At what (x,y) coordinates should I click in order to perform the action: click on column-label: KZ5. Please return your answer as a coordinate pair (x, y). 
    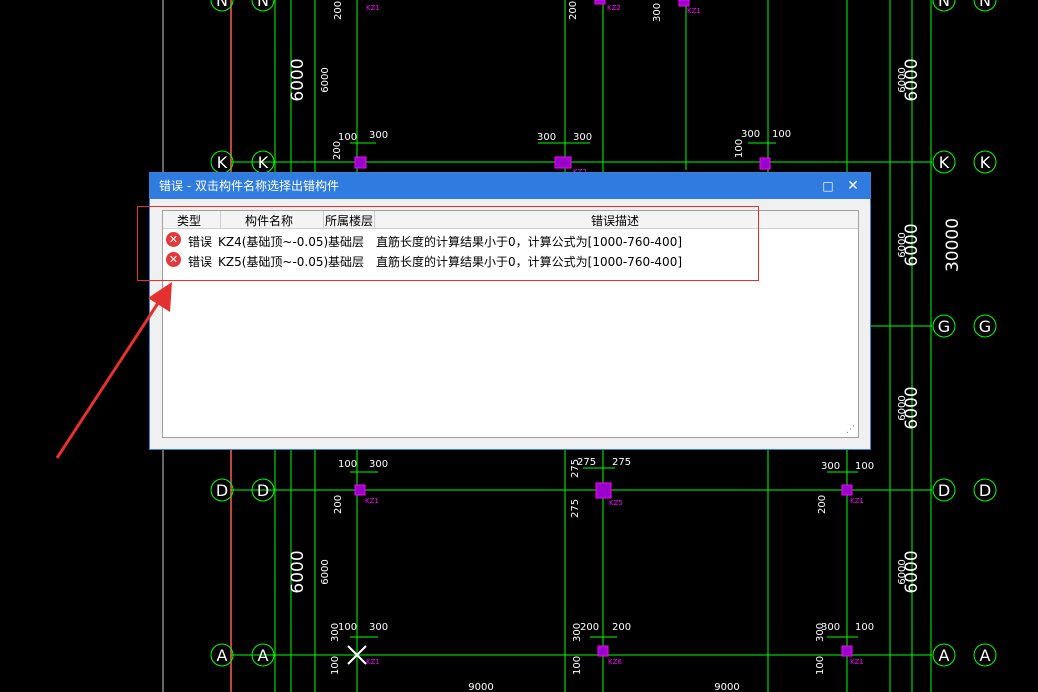
    Looking at the image, I should click on (616, 503).